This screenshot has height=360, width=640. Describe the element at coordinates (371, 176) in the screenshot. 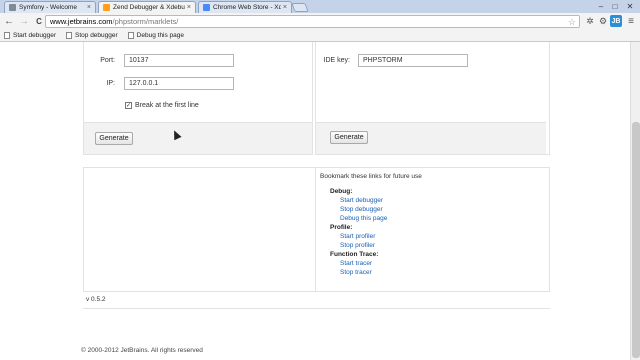

I see `bookmark-intro-text: Bookmark these links for future use` at that location.